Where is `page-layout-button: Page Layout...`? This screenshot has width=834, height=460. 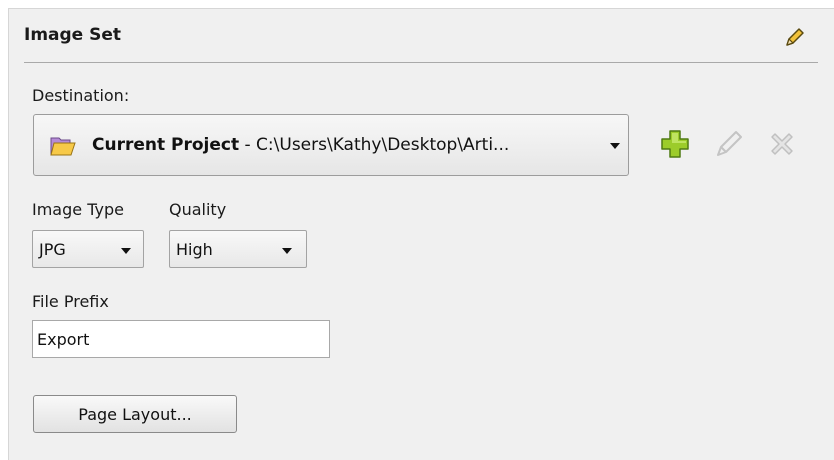 page-layout-button: Page Layout... is located at coordinates (135, 414).